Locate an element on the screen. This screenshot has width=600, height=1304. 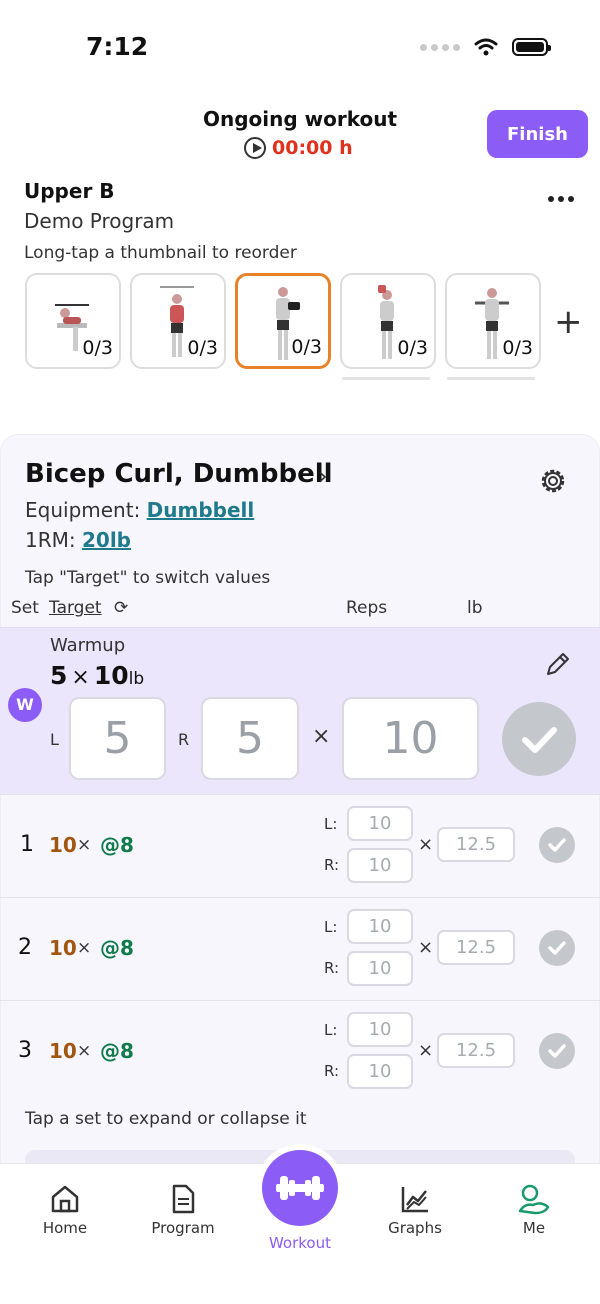
play-icon is located at coordinates (255, 148).